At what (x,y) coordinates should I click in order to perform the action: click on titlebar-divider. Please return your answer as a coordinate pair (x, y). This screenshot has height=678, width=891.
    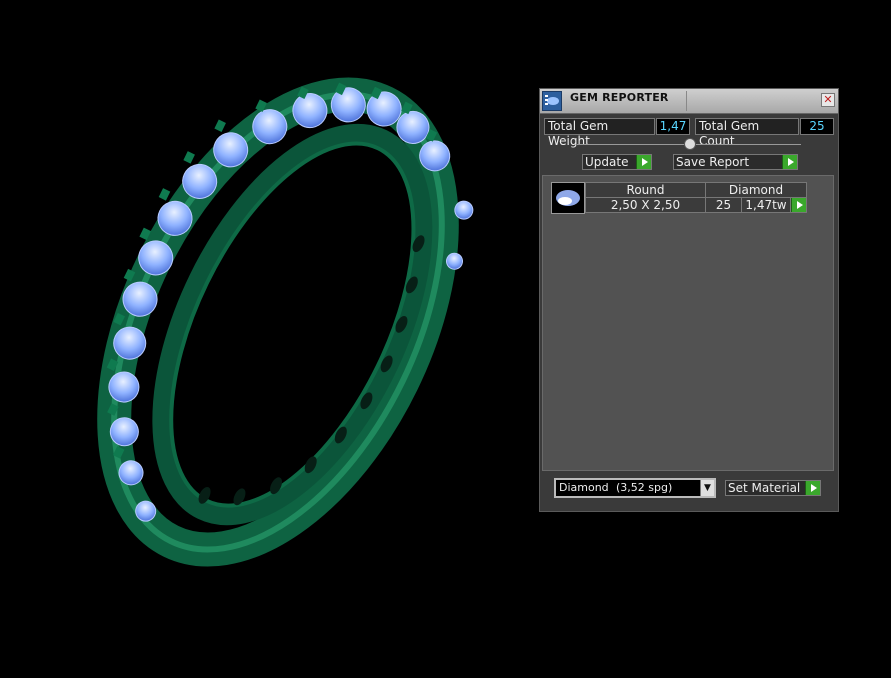
    Looking at the image, I should click on (686, 101).